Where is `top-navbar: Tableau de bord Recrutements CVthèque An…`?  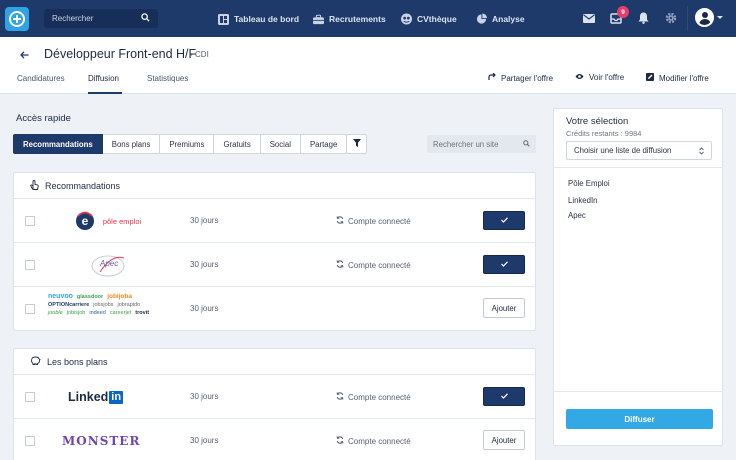 top-navbar: Tableau de bord Recrutements CVthèque An… is located at coordinates (368, 18).